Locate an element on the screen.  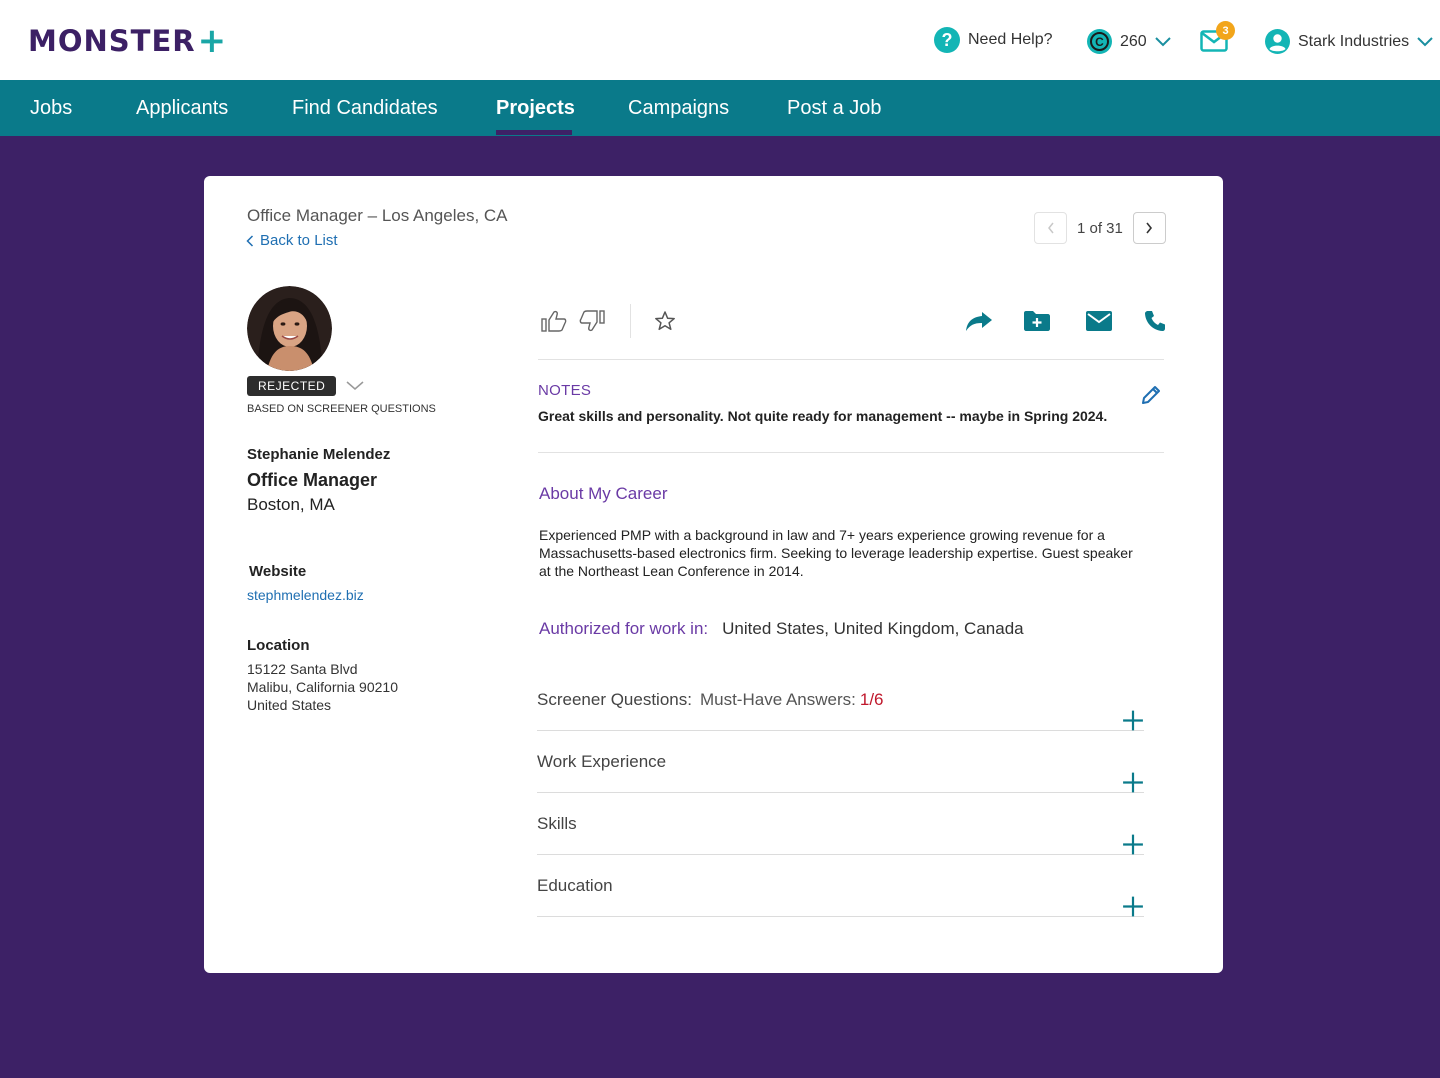
section-label: Screener Questions: is located at coordinates (614, 699).